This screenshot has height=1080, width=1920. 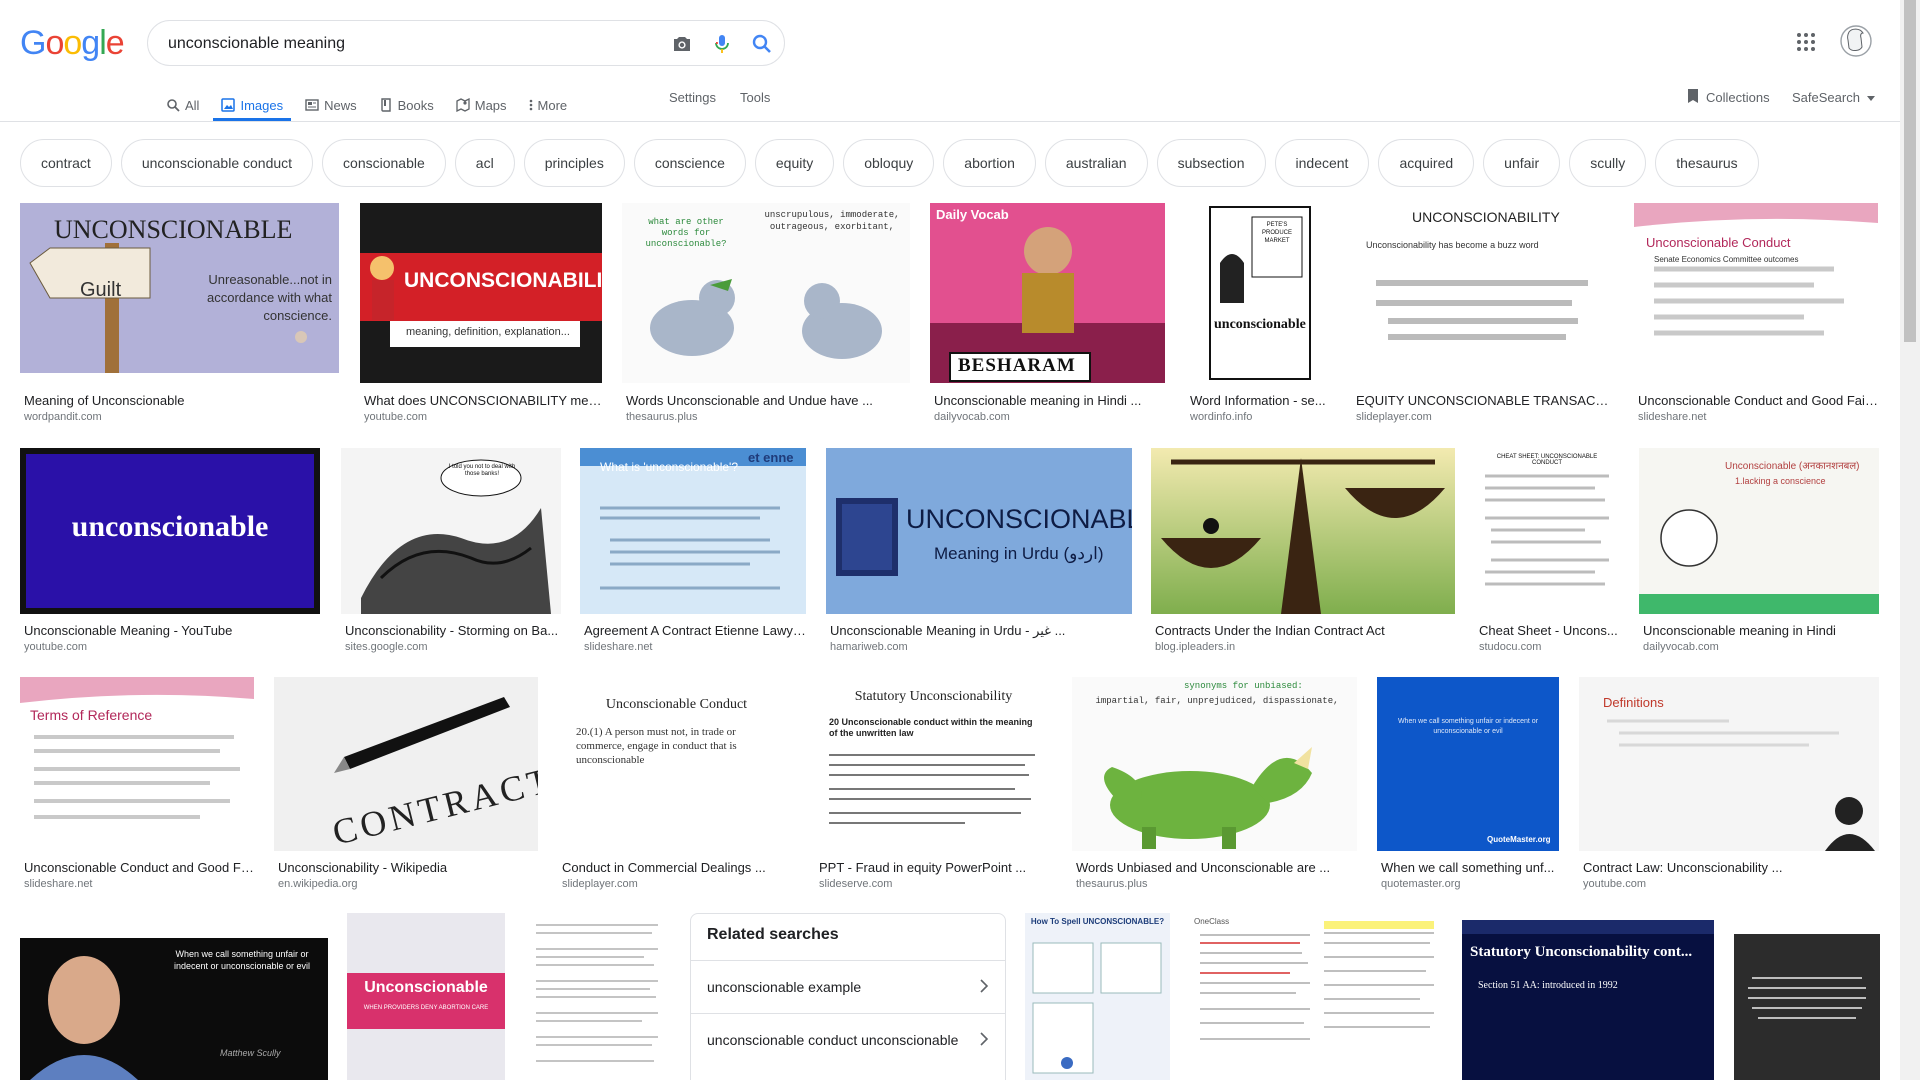 I want to click on result-caption: Meaning of Unconscionable, so click(x=179, y=400).